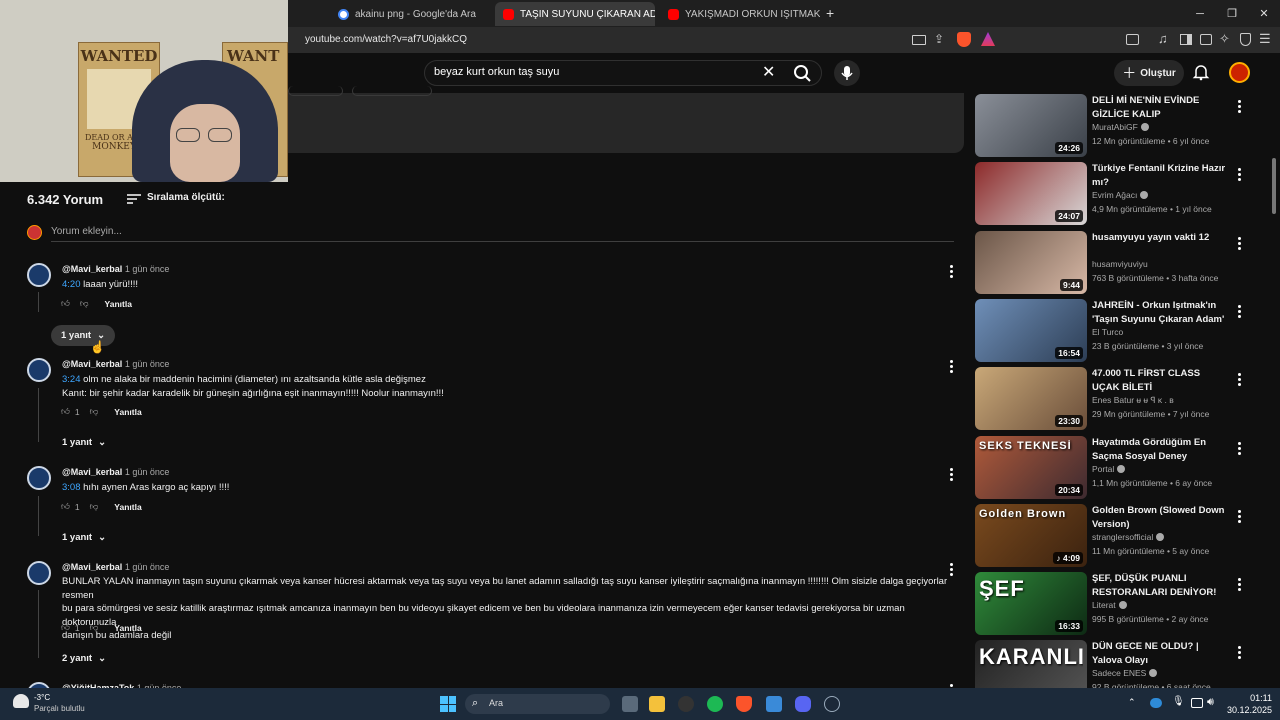  What do you see at coordinates (1201, 72) in the screenshot?
I see `notifications-icon` at bounding box center [1201, 72].